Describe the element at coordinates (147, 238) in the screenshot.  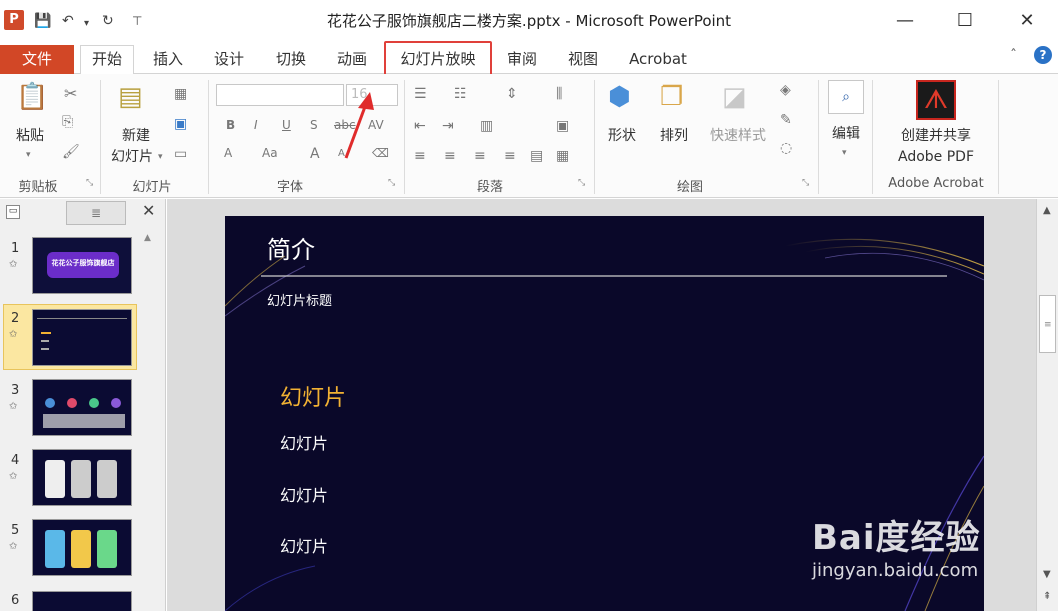
I see `pane-scroll-up-icon: ▲` at that location.